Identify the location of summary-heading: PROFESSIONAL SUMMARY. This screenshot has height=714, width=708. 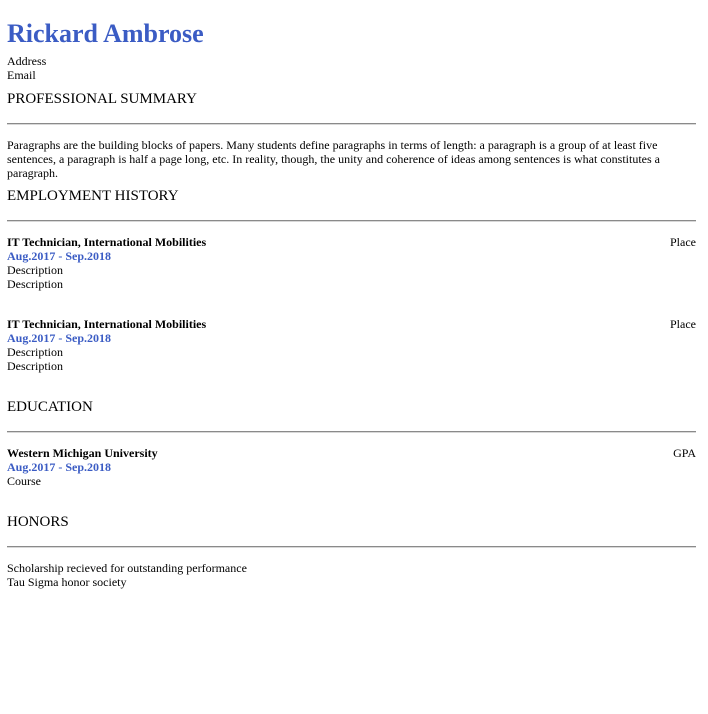
(102, 99).